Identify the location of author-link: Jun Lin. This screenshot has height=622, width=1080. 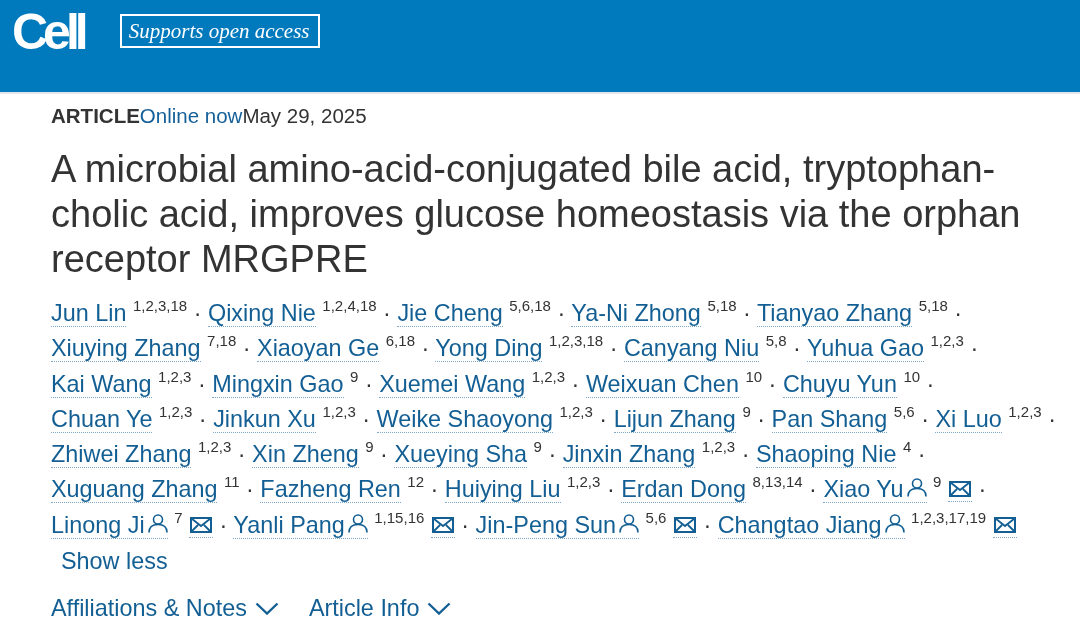
(89, 313).